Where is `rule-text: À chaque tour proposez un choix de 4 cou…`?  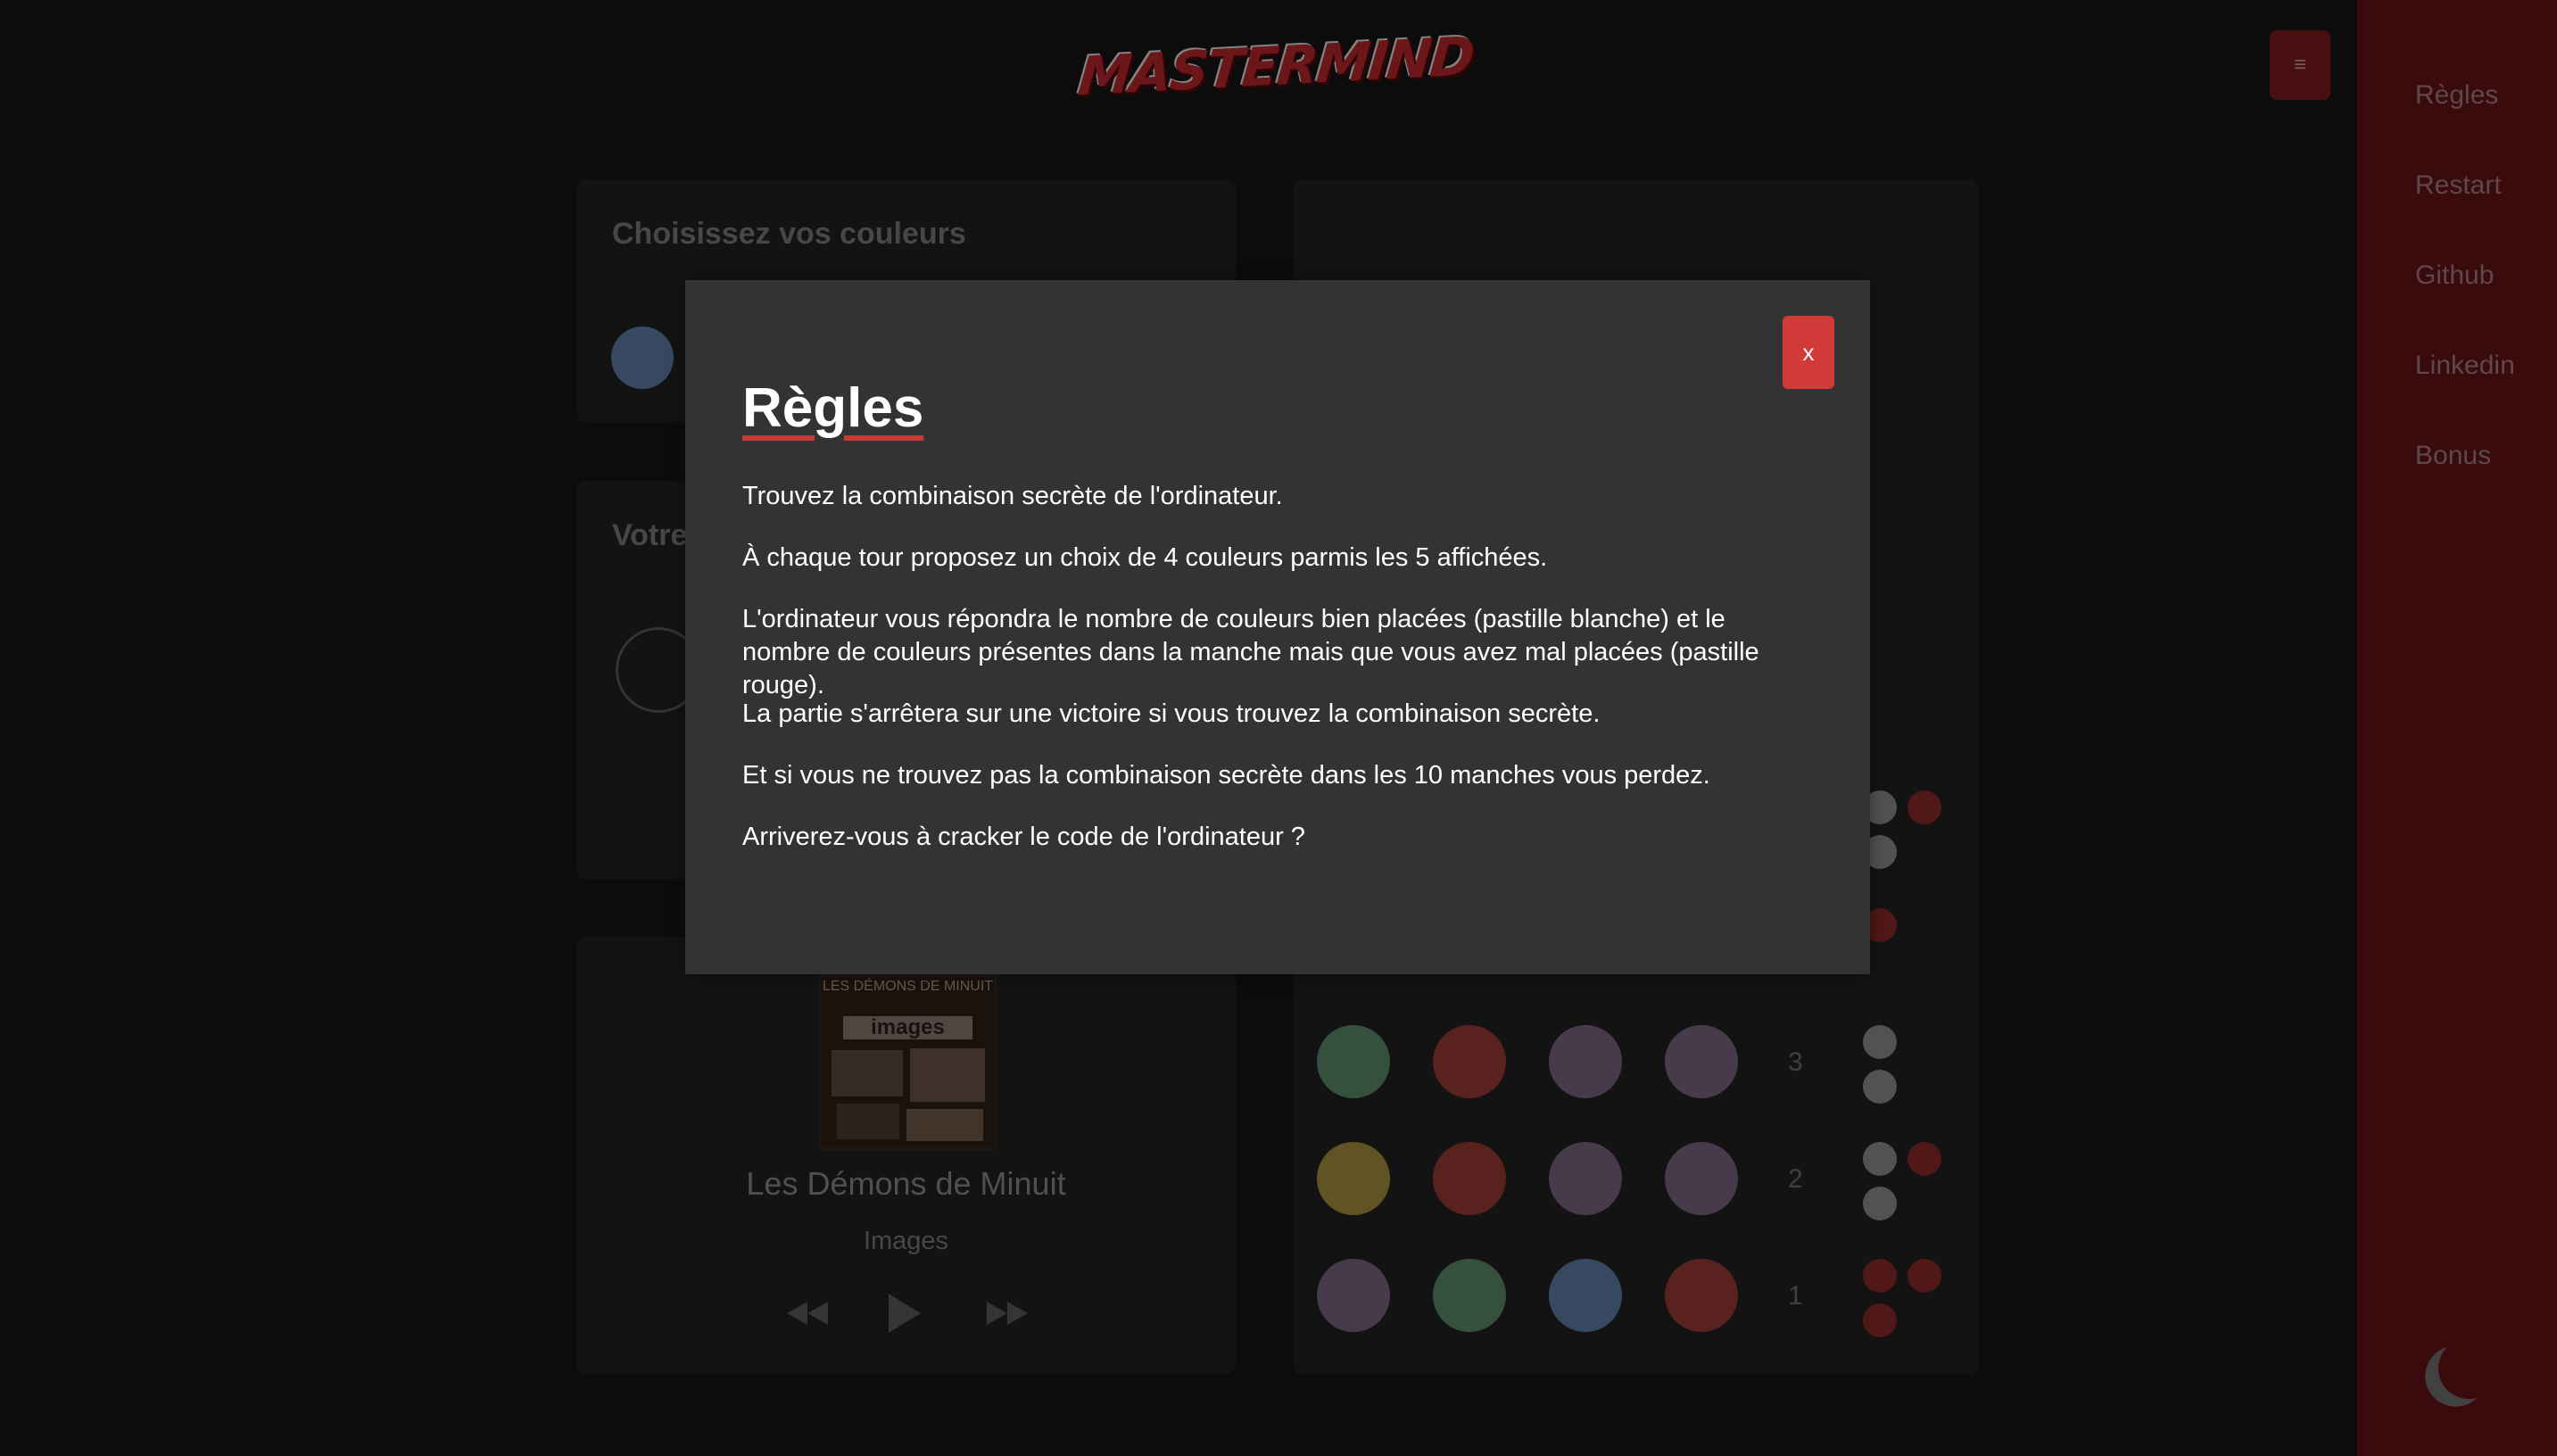 rule-text: À chaque tour proposez un choix de 4 cou… is located at coordinates (1145, 557).